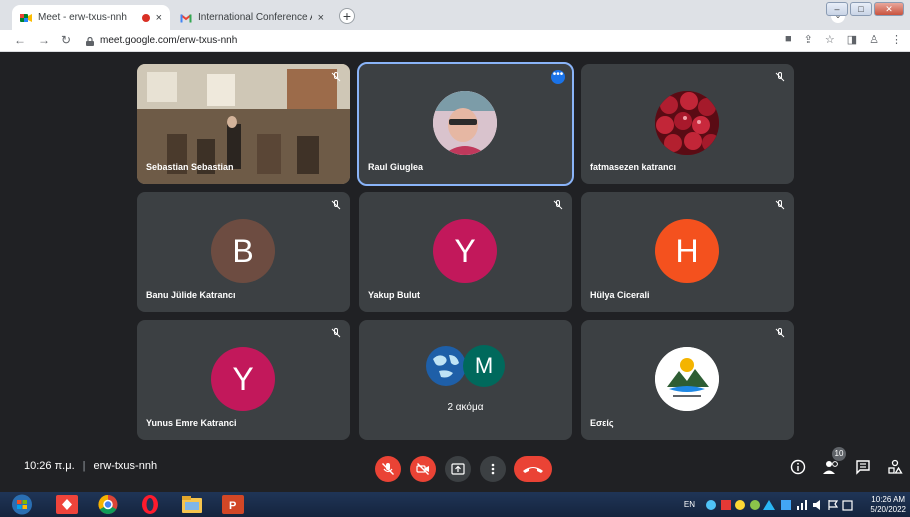 This screenshot has width=910, height=517. I want to click on participant-name: Hülya Cicerali, so click(620, 295).